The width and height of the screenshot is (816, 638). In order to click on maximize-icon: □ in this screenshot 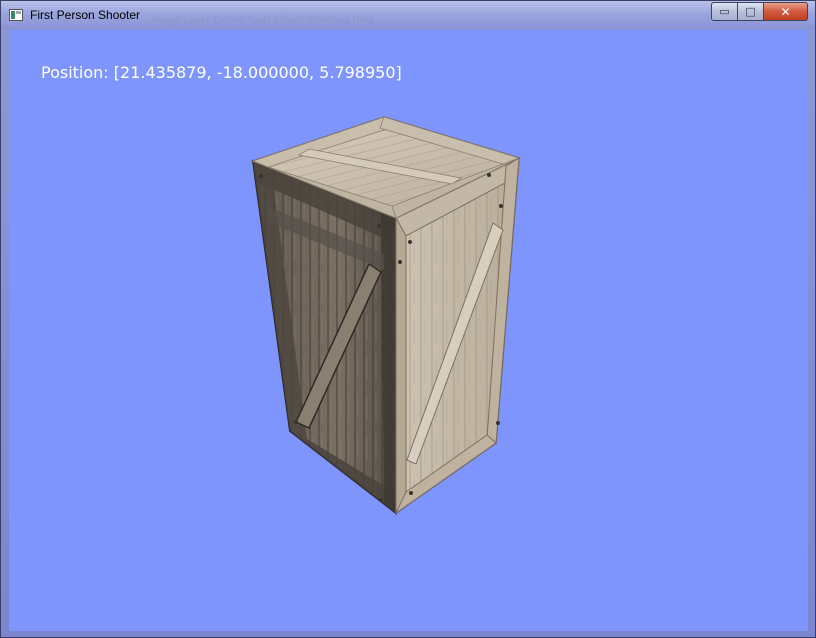, I will do `click(750, 11)`.